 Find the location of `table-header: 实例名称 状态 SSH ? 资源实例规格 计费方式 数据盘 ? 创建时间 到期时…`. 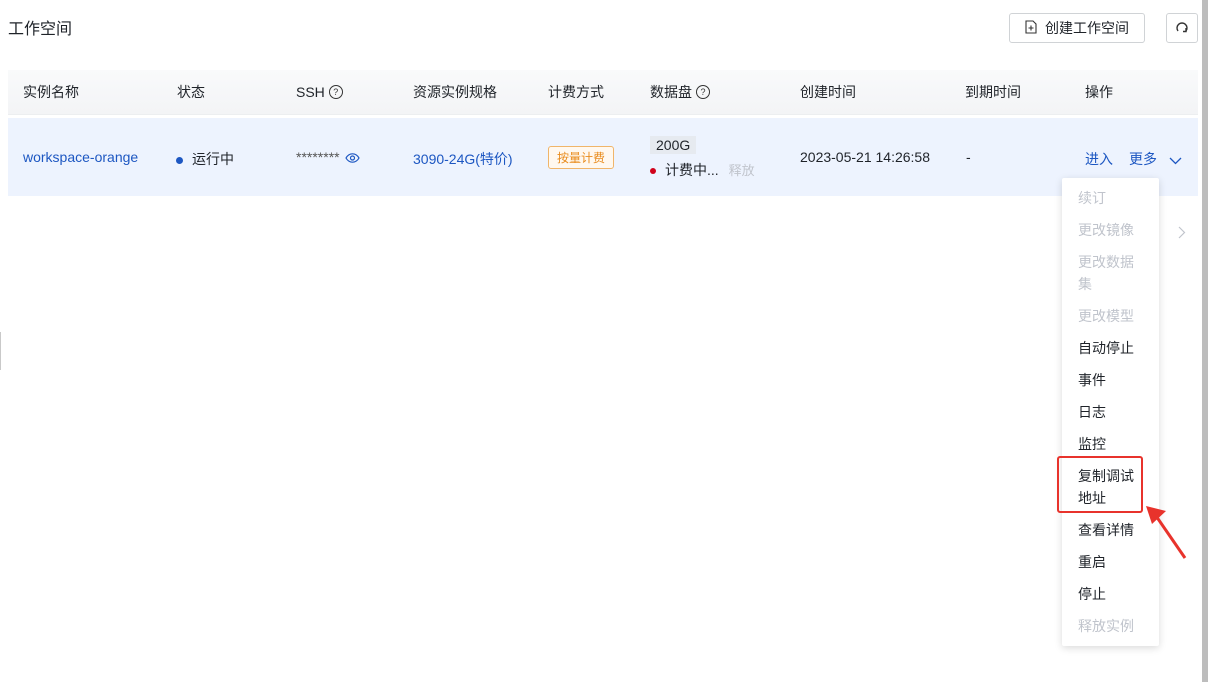

table-header: 实例名称 状态 SSH ? 资源实例规格 计费方式 数据盘 ? 创建时间 到期时… is located at coordinates (603, 92).